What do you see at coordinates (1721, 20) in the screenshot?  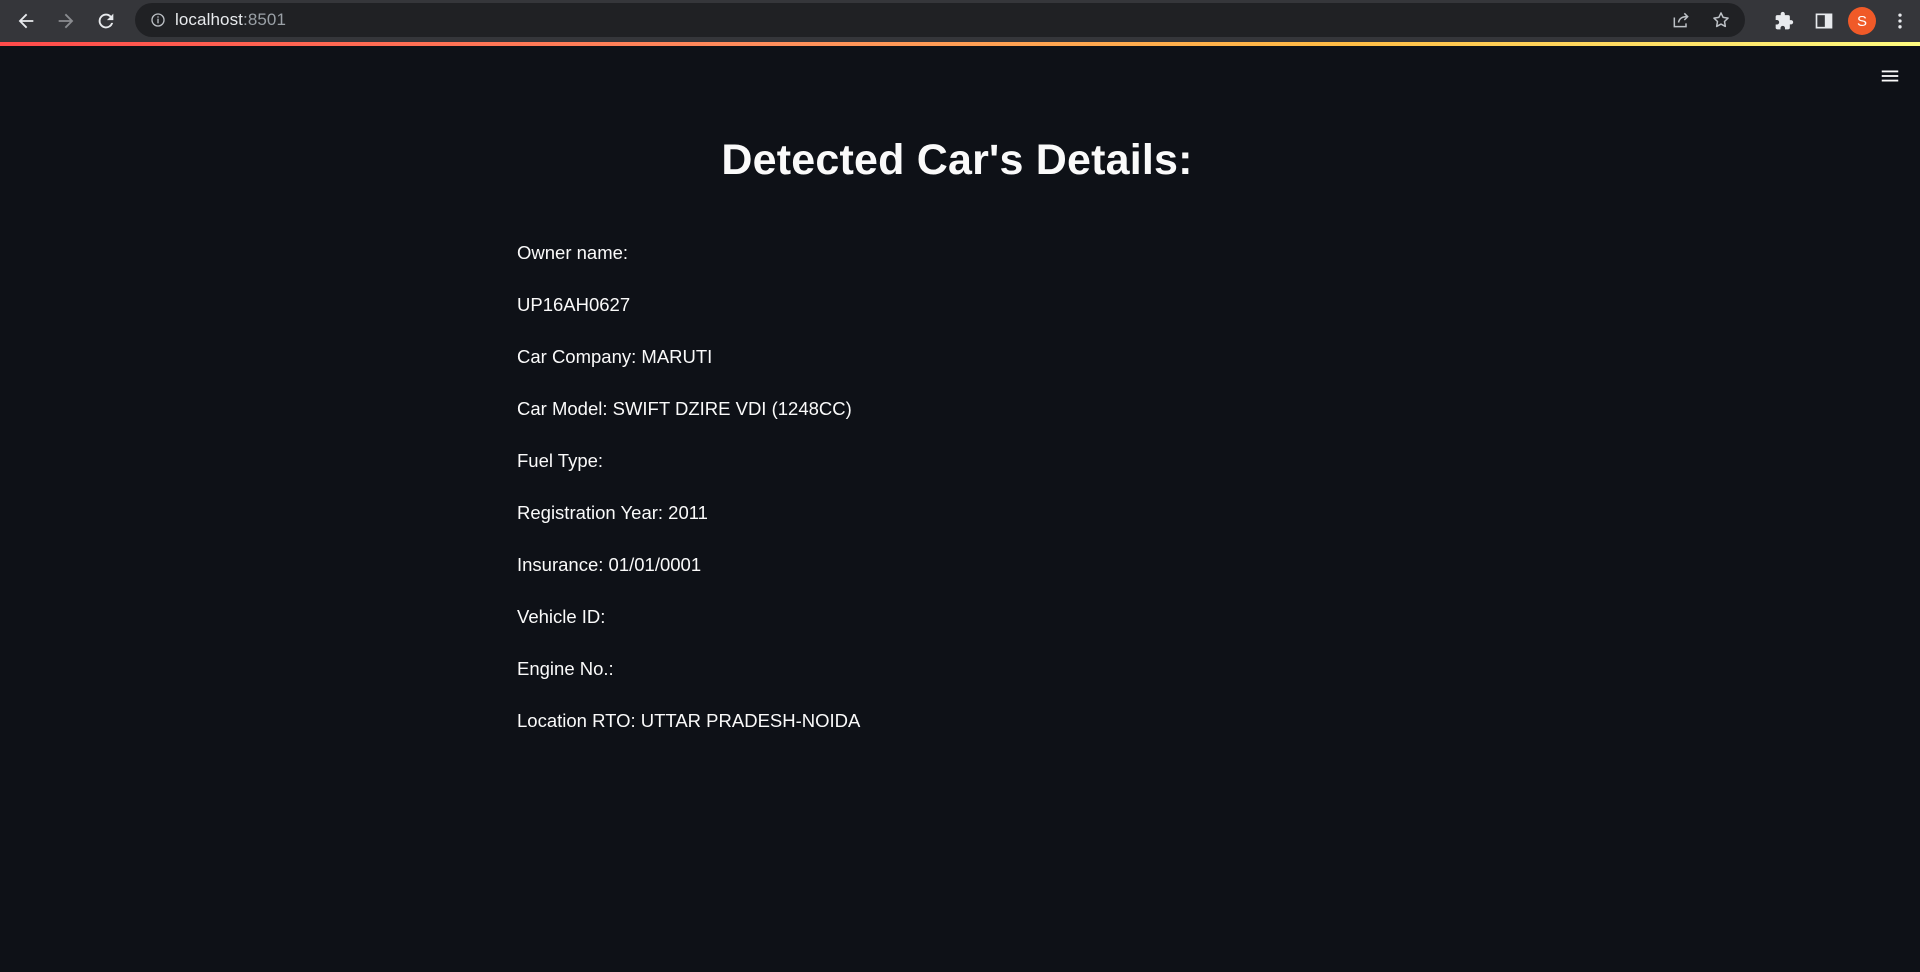 I see `star-icon` at bounding box center [1721, 20].